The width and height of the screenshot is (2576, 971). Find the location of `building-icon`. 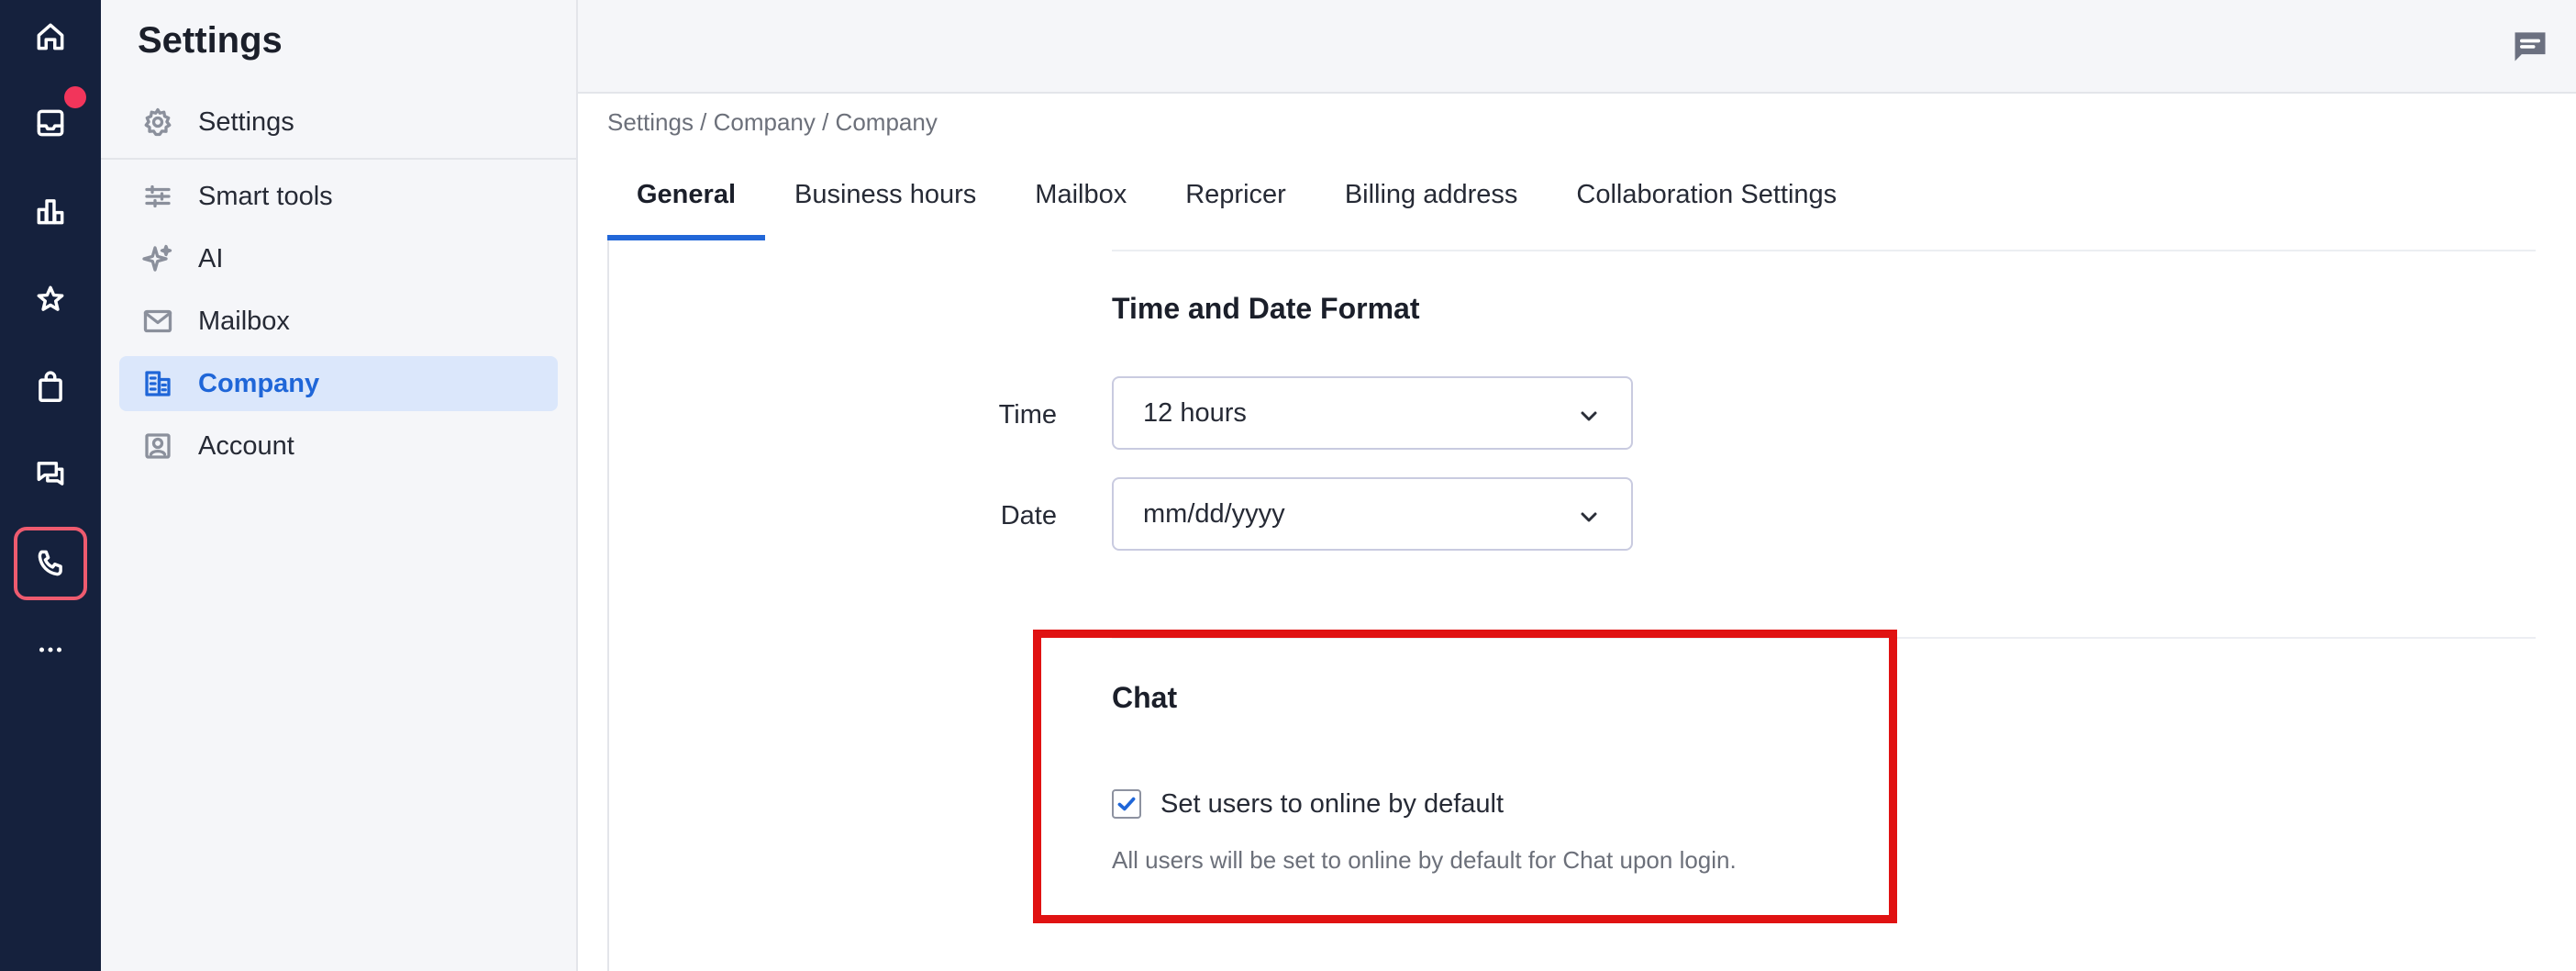

building-icon is located at coordinates (158, 383).